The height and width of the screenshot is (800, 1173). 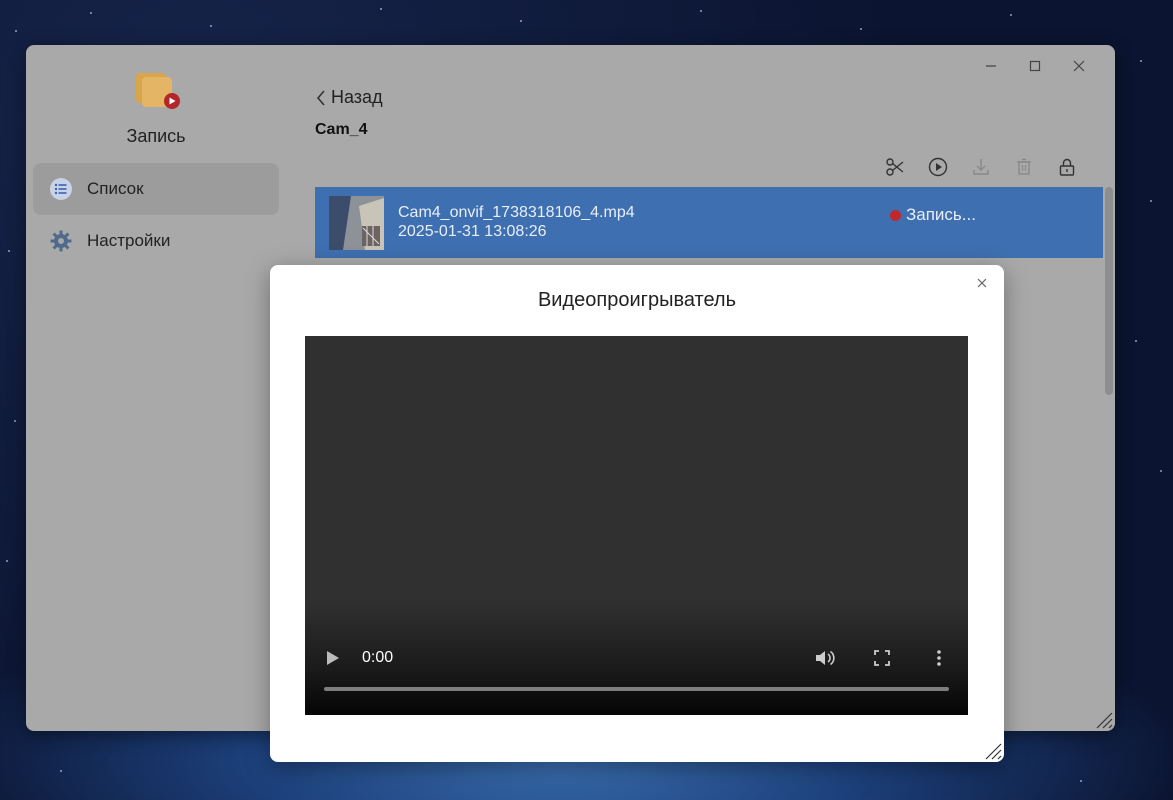 What do you see at coordinates (993, 751) in the screenshot?
I see `dialog-resize-handle` at bounding box center [993, 751].